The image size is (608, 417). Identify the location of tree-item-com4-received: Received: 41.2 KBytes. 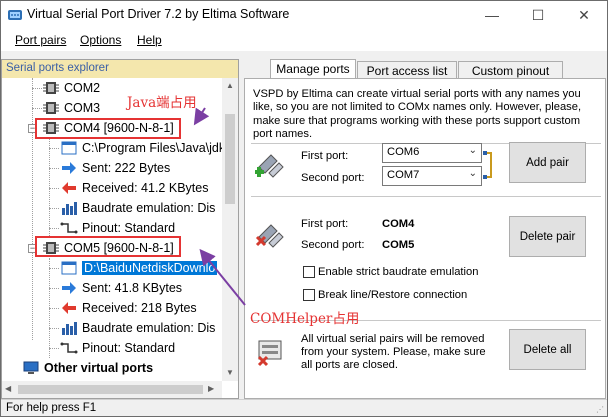
(134, 188).